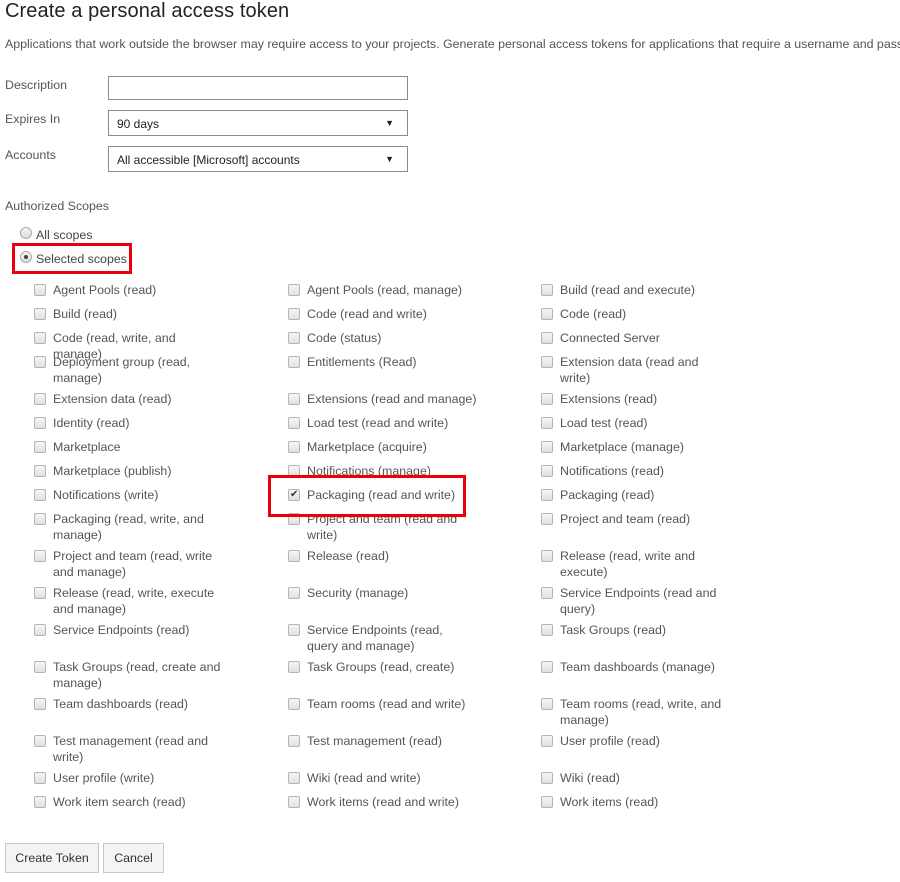  I want to click on scope-item: Task Groups (read, create), so click(414, 677).